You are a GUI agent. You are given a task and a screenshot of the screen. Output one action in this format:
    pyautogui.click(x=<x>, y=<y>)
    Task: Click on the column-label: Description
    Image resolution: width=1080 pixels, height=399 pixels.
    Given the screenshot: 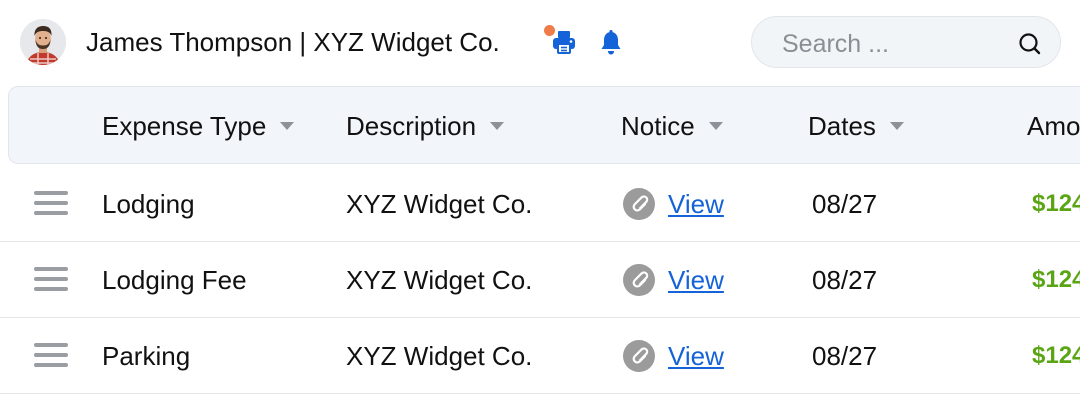 What is the action you would take?
    pyautogui.click(x=411, y=125)
    